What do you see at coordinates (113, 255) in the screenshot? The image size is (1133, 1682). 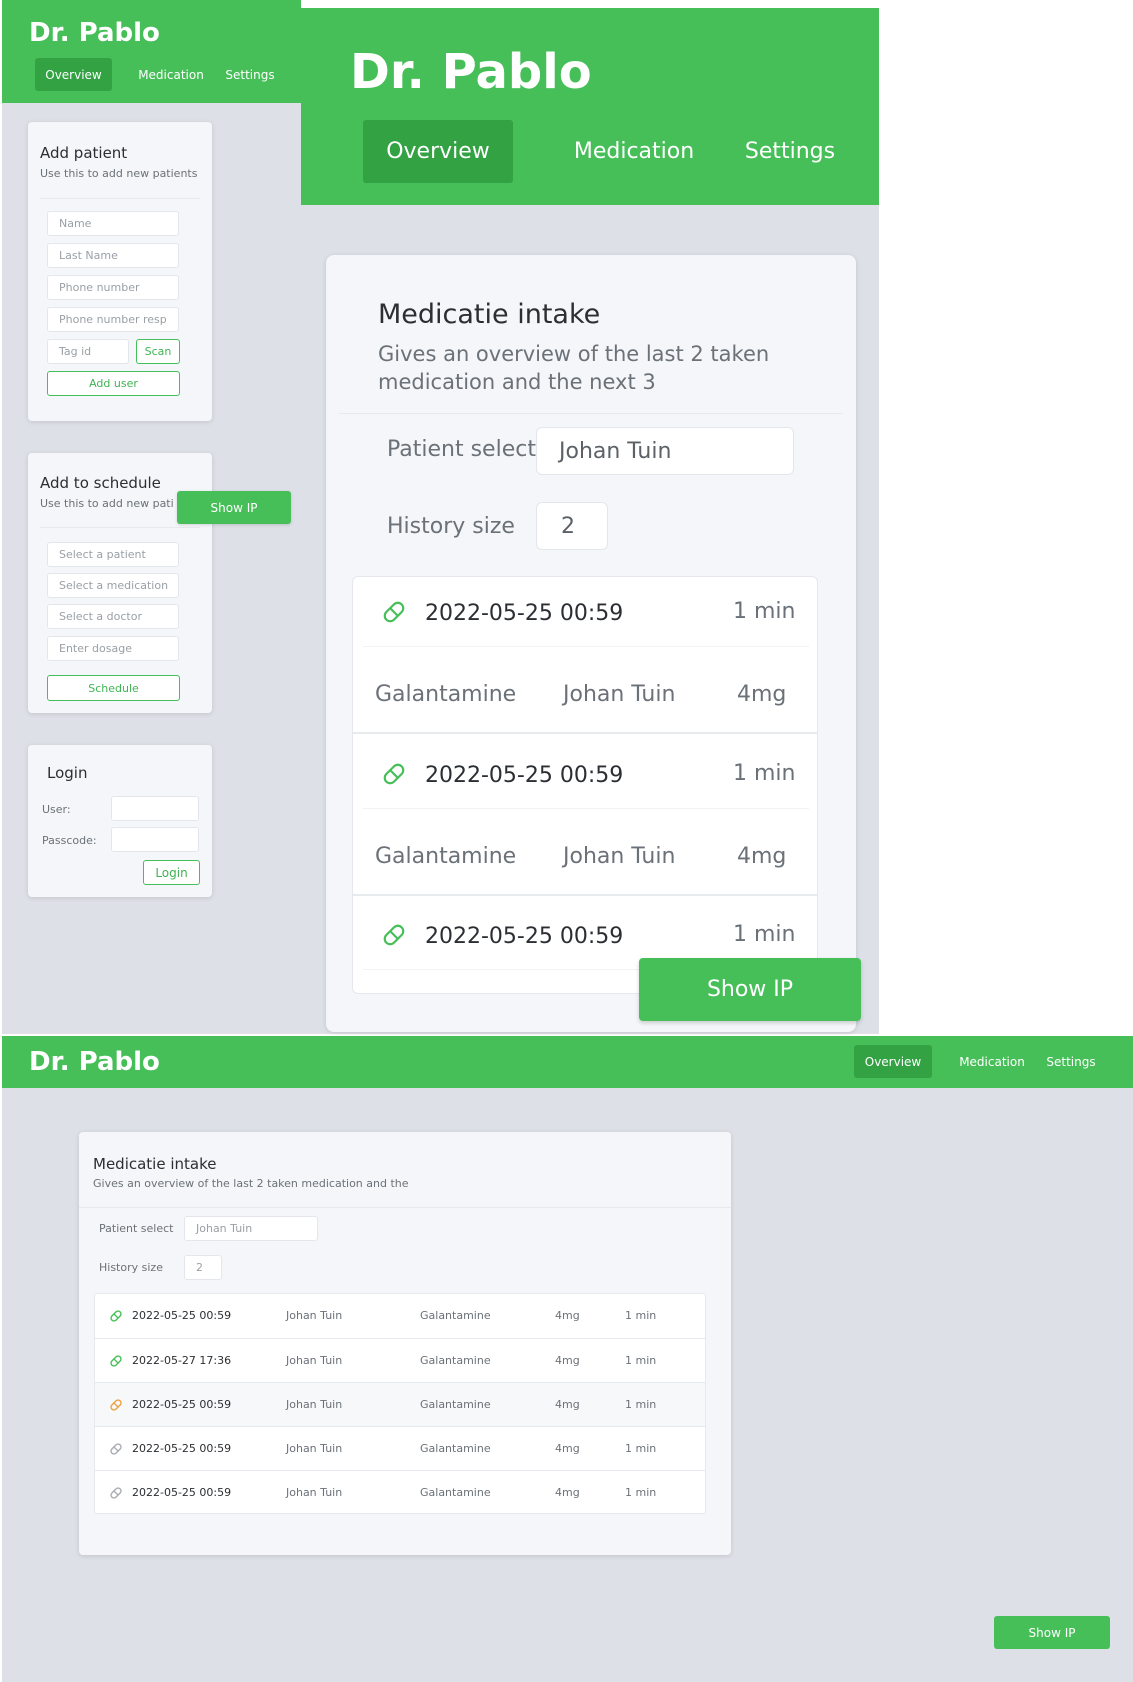 I see `last-name-field: Last Name` at bounding box center [113, 255].